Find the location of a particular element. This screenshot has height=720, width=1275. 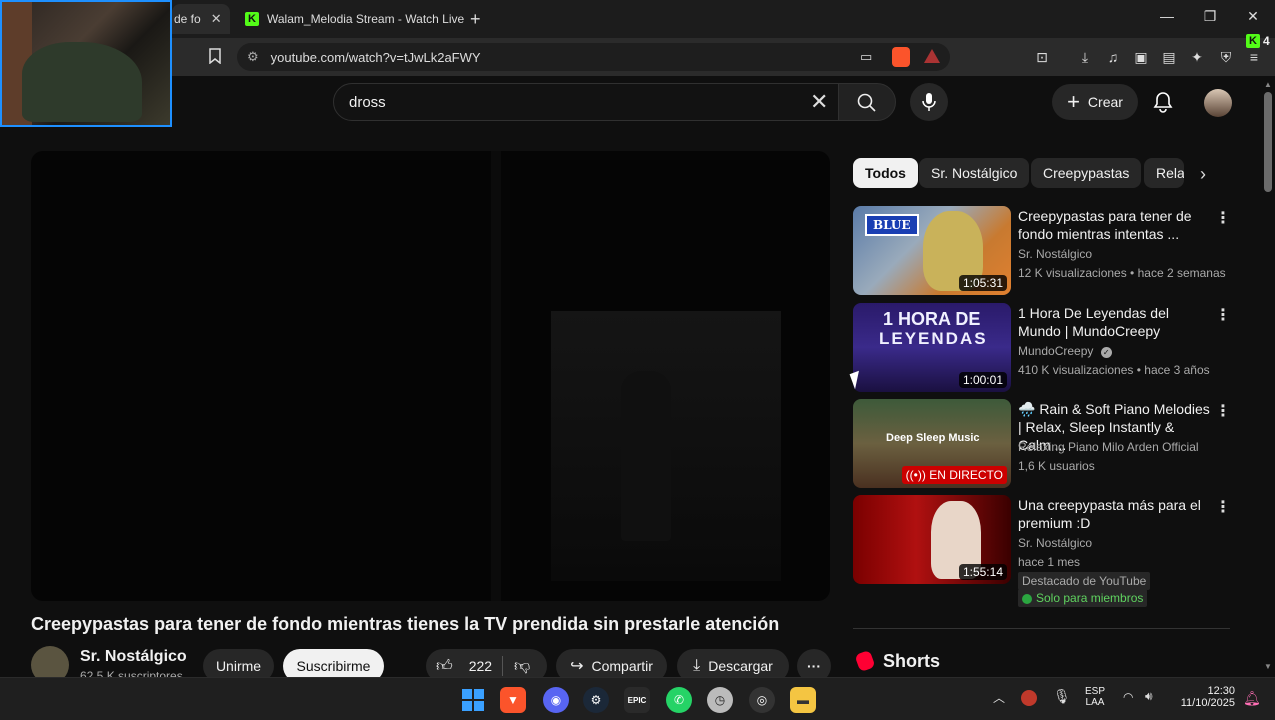

volume-icon: 🔊︎ is located at coordinates (1149, 696).